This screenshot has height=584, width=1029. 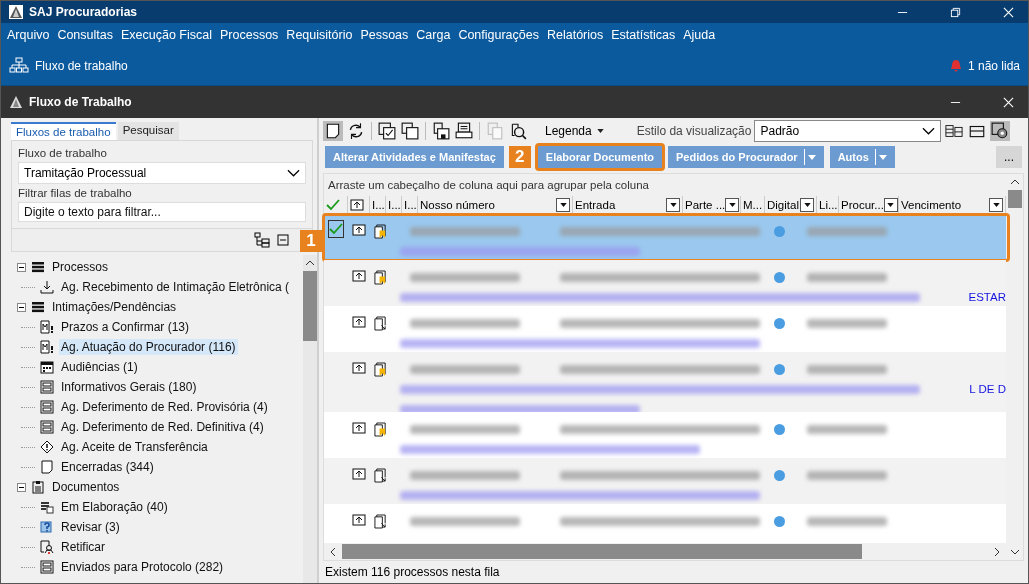 What do you see at coordinates (16, 12) in the screenshot?
I see `app-logo-icon` at bounding box center [16, 12].